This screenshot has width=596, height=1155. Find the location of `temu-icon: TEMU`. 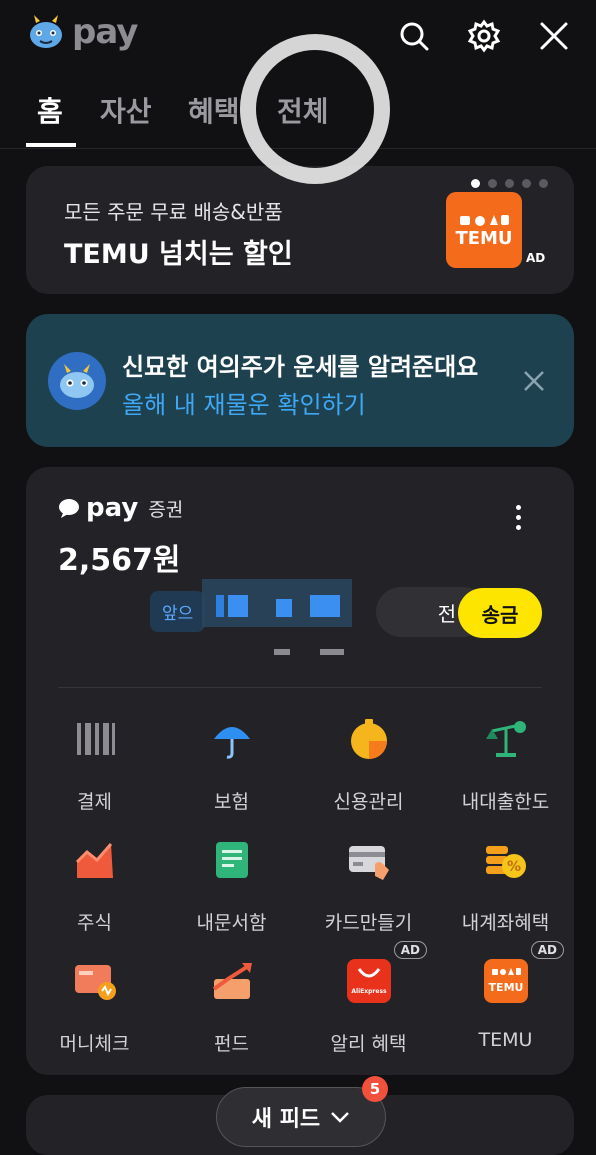

temu-icon: TEMU is located at coordinates (505, 981).